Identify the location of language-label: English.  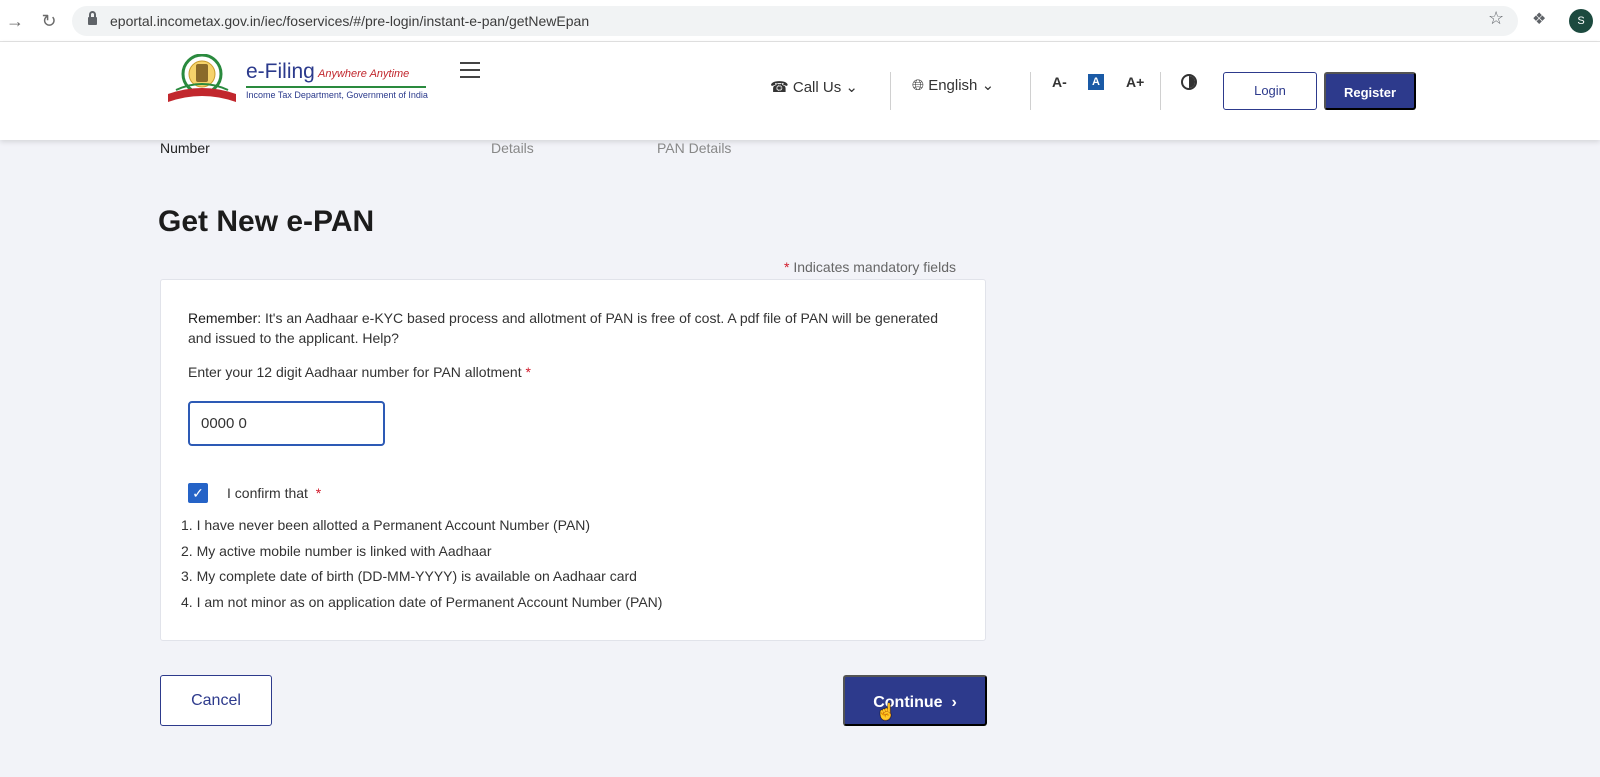
(953, 85).